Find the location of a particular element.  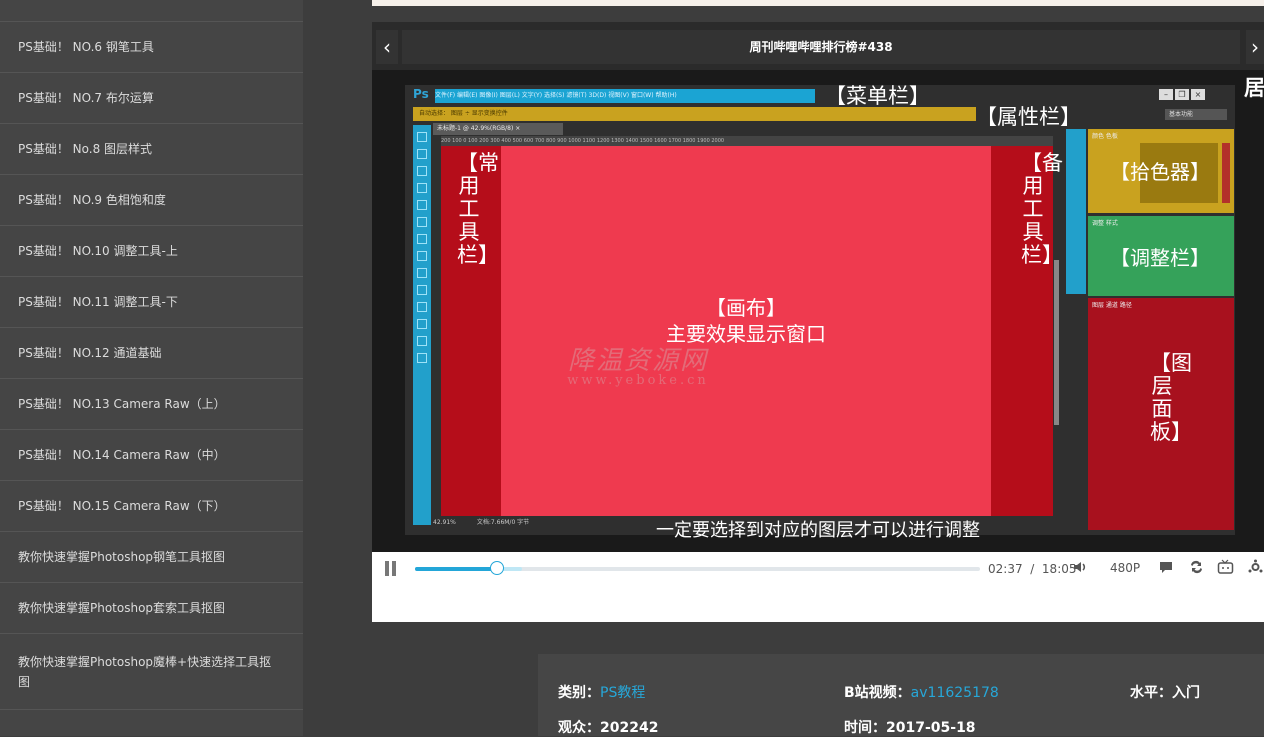

player-controls: 02:37 / 18:05 480P is located at coordinates (818, 568).